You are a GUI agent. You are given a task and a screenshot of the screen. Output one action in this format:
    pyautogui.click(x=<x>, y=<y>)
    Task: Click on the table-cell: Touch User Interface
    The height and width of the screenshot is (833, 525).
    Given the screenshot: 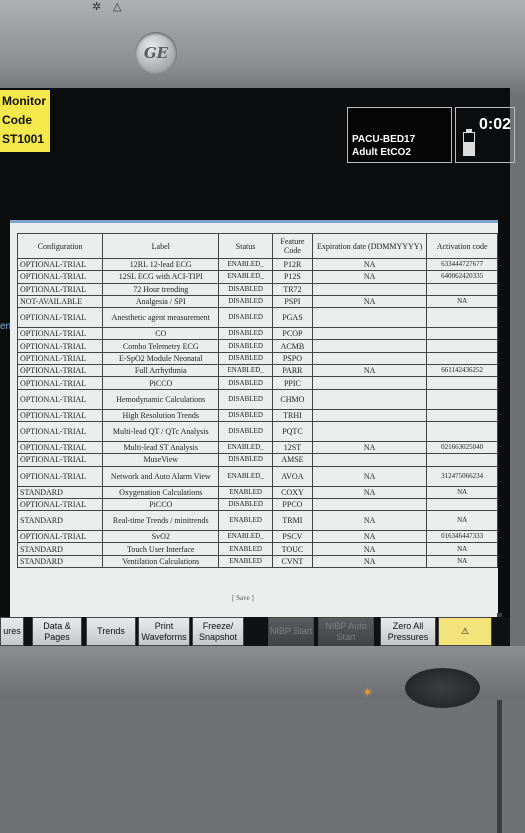 What is the action you would take?
    pyautogui.click(x=161, y=549)
    